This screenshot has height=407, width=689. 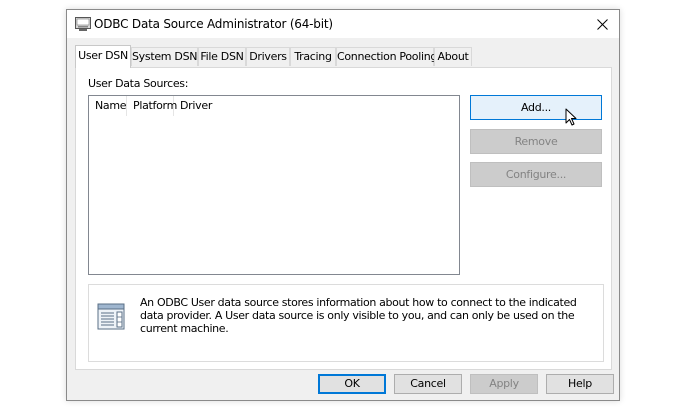 What do you see at coordinates (504, 384) in the screenshot?
I see `apply-button: Apply` at bounding box center [504, 384].